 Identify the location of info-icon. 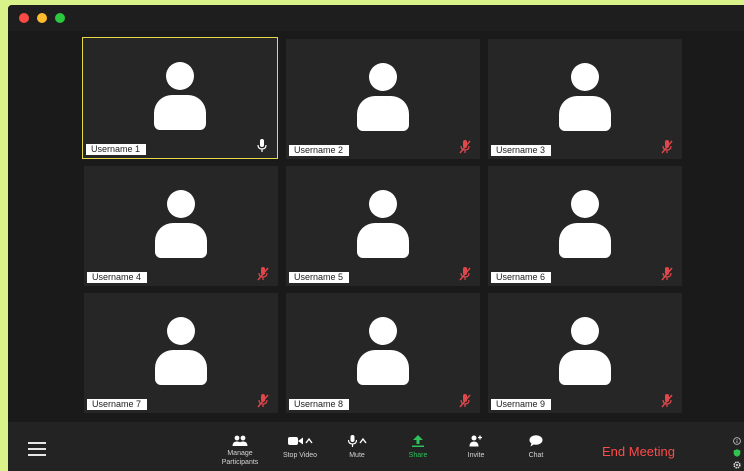
(737, 438).